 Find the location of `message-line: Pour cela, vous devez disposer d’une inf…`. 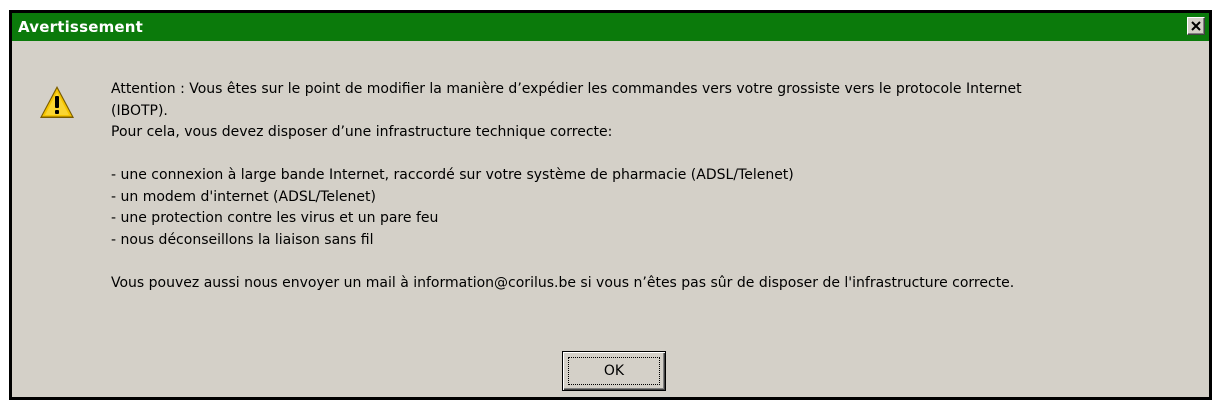

message-line: Pour cela, vous devez disposer d’une inf… is located at coordinates (362, 132).